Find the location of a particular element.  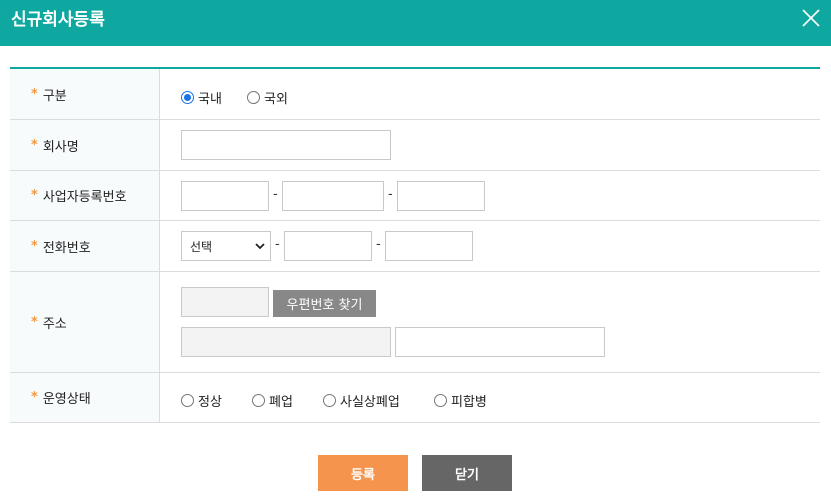

radio-overseas: 국외 is located at coordinates (267, 97).